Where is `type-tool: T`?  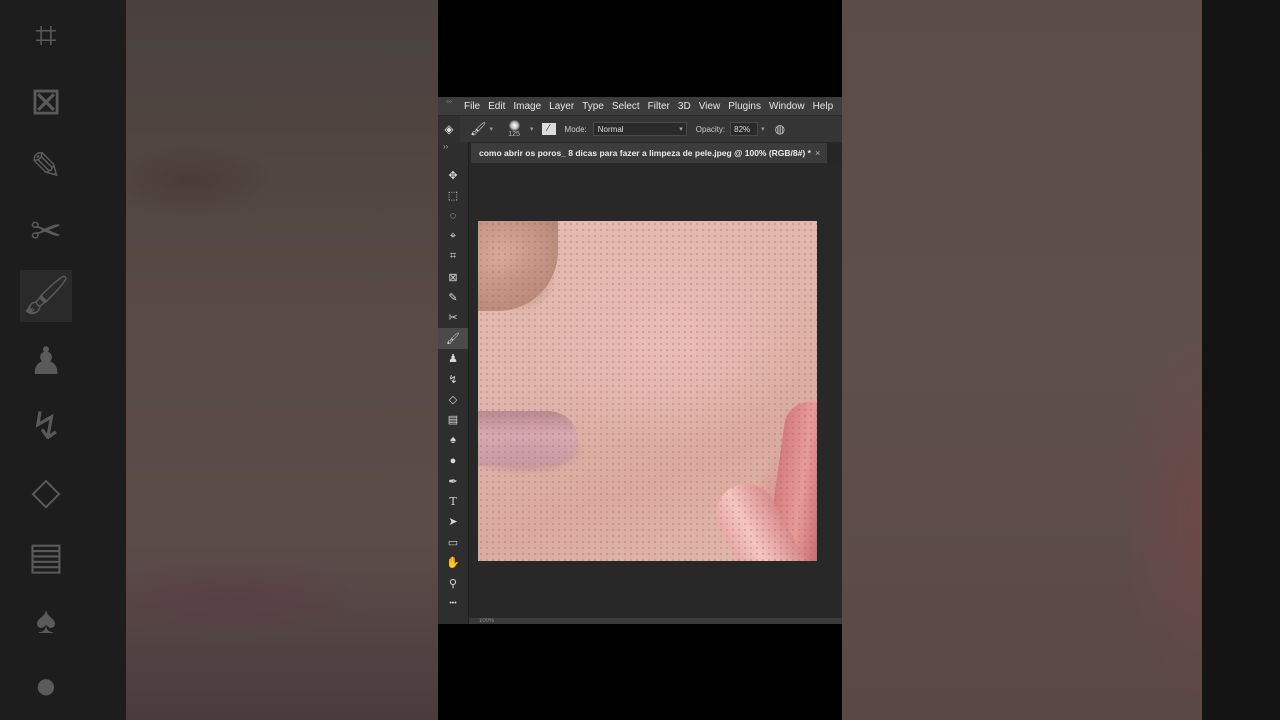 type-tool: T is located at coordinates (453, 501).